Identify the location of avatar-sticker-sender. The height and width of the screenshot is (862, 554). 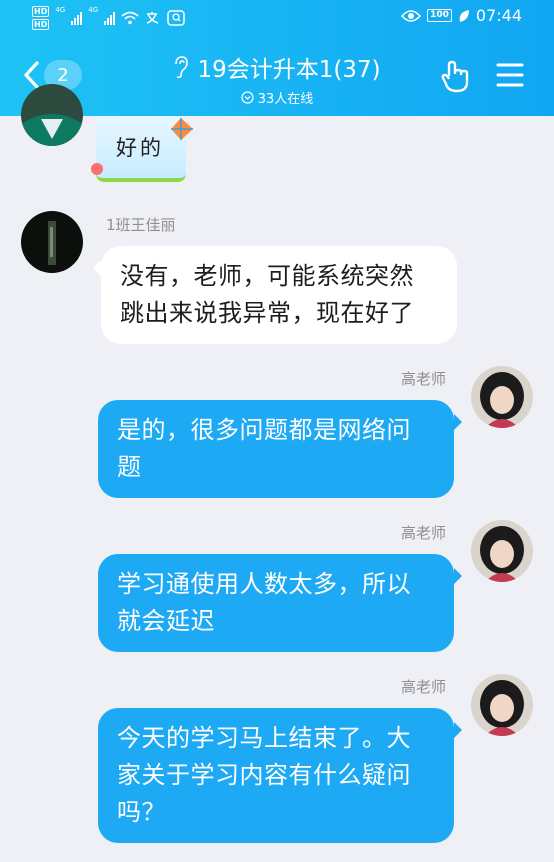
(52, 115).